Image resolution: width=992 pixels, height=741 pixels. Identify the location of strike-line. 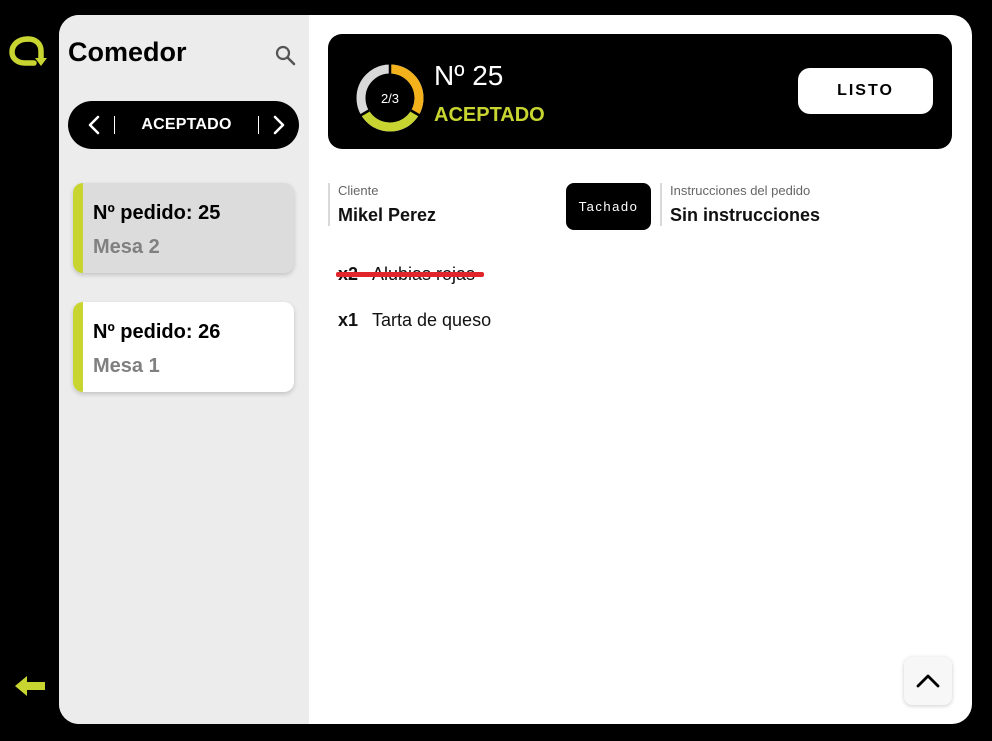
(410, 274).